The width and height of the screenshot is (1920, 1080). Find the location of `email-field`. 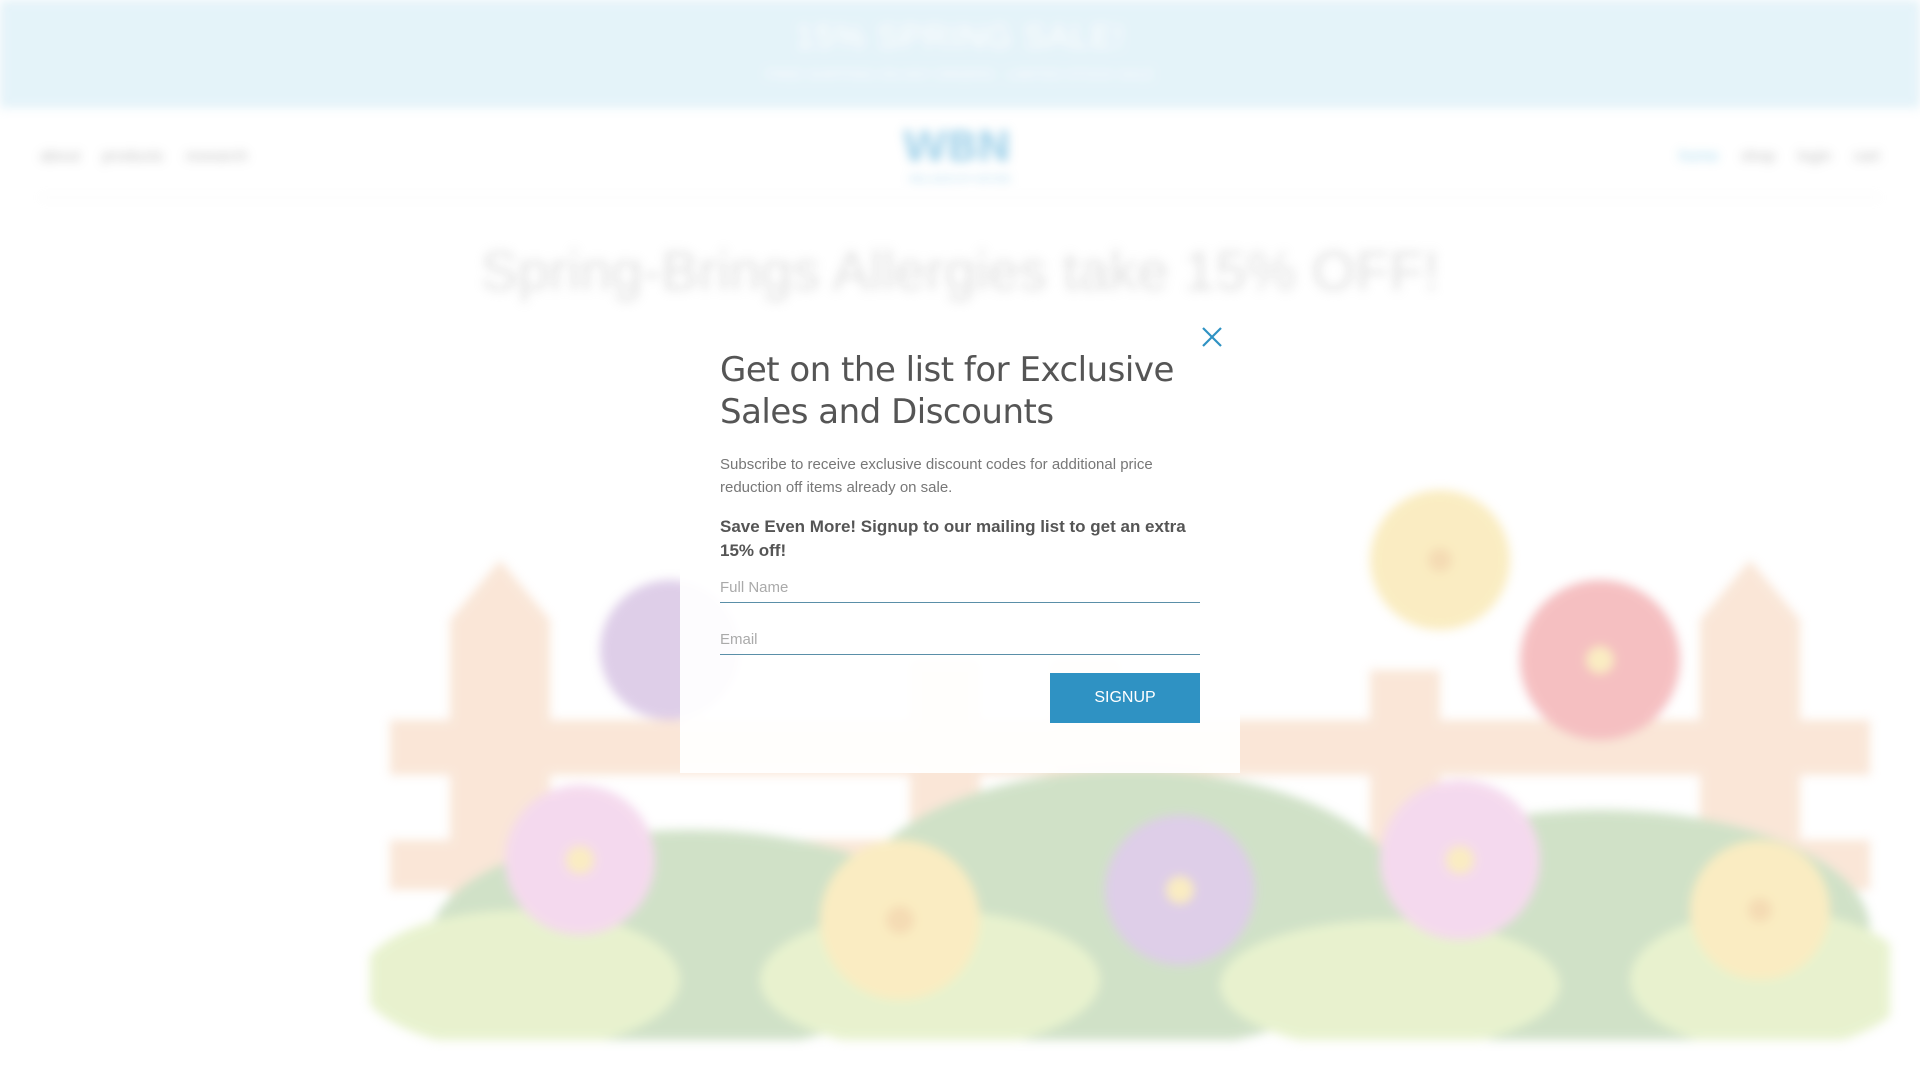

email-field is located at coordinates (960, 641).